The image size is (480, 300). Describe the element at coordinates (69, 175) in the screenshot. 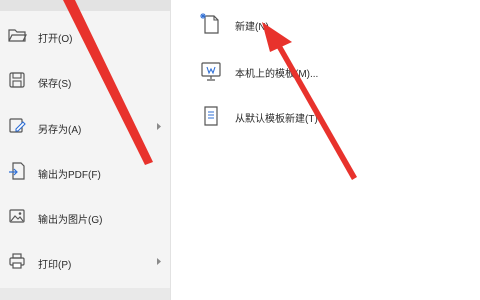

I see `menu-item-label: 输出为PDF(F)` at that location.